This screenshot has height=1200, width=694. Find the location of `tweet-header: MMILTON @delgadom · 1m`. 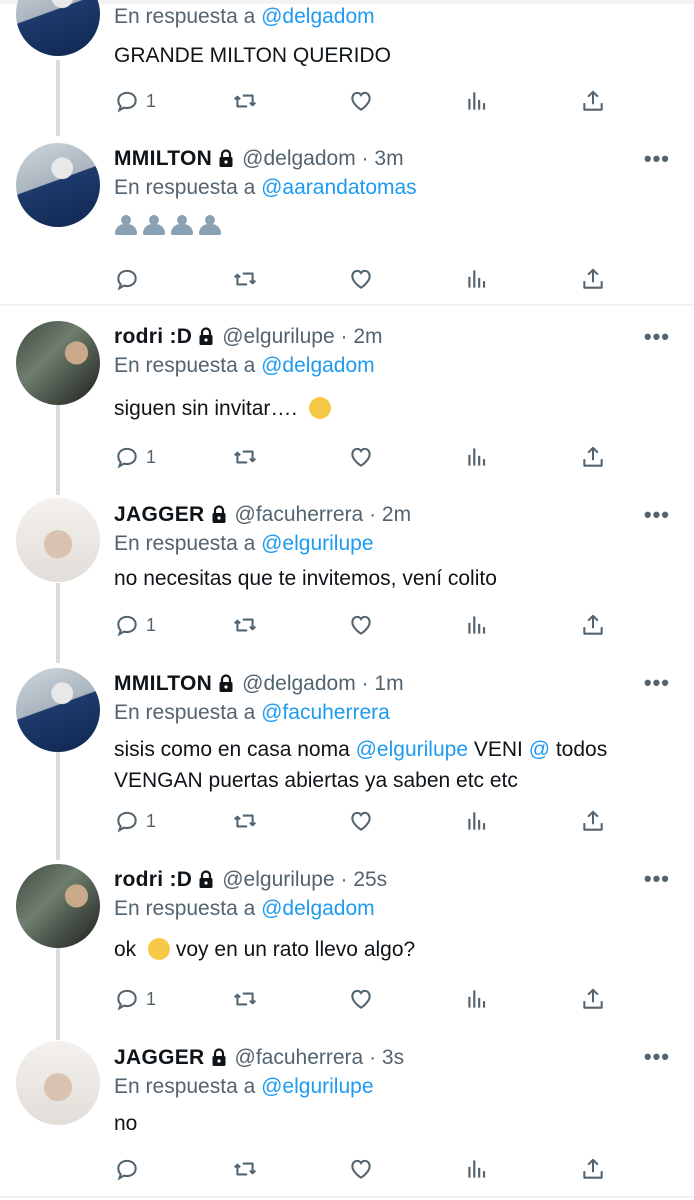

tweet-header: MMILTON @delgadom · 1m is located at coordinates (394, 685).